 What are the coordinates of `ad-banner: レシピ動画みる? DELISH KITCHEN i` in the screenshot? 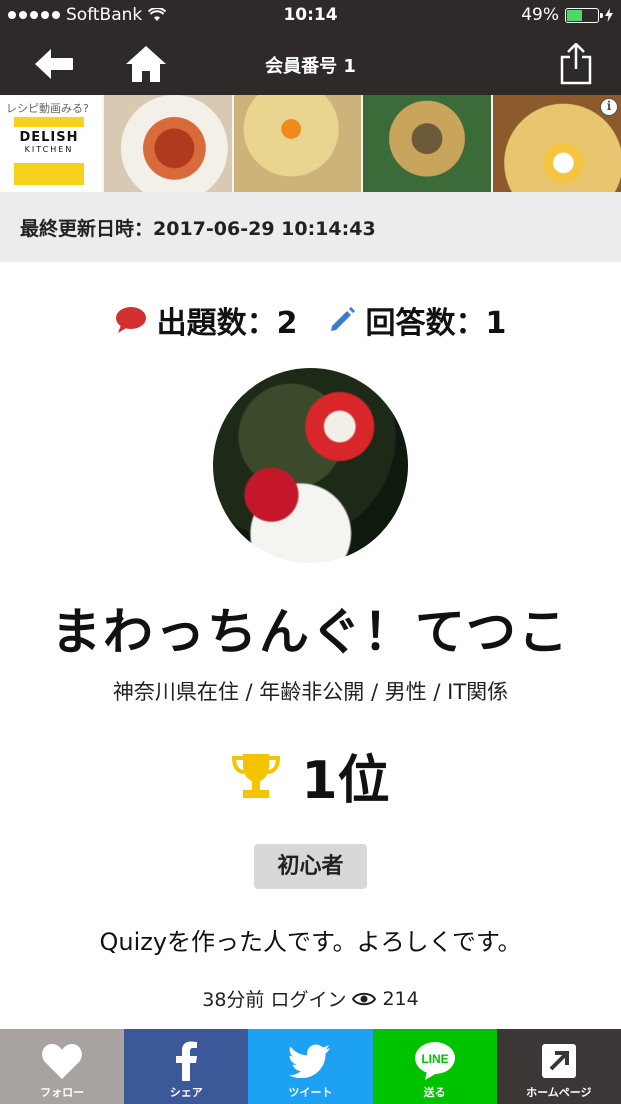 It's located at (310, 143).